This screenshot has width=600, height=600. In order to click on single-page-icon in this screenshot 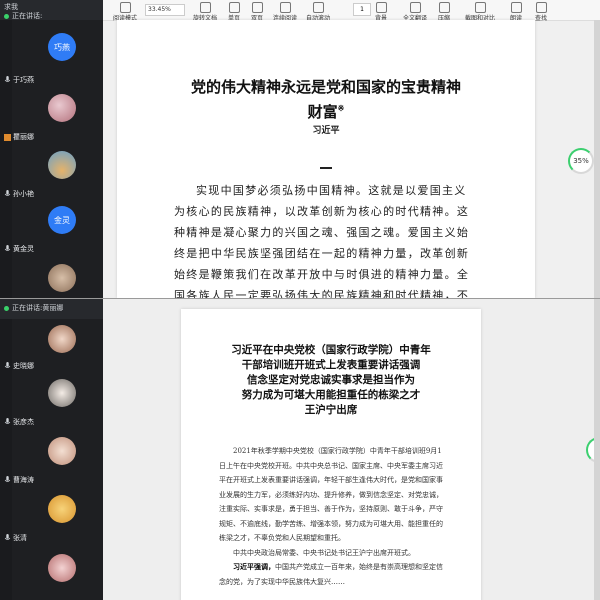, I will do `click(234, 7)`.